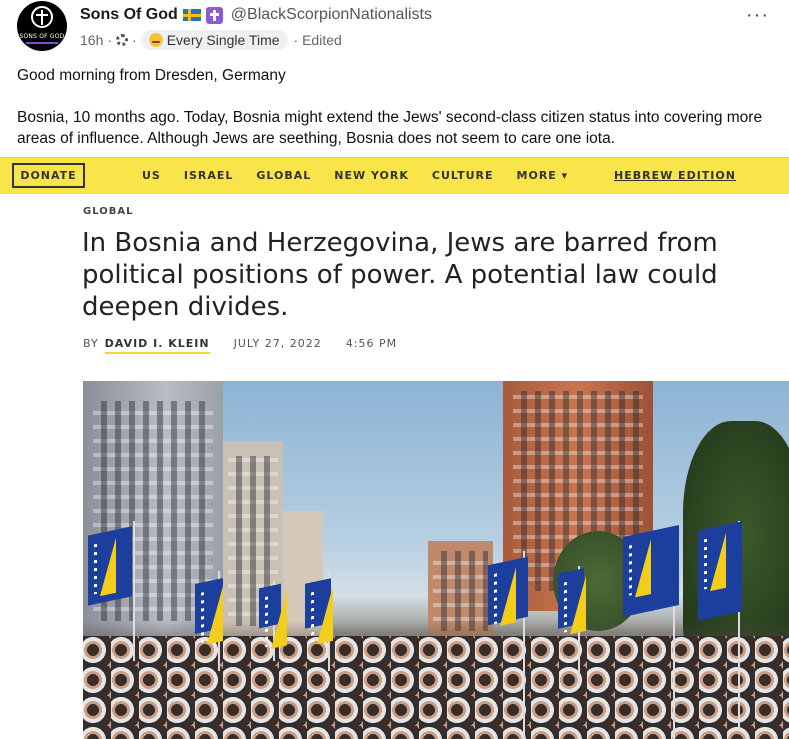 The height and width of the screenshot is (739, 789). I want to click on rolling-eyes-emoji-icon, so click(155, 40).